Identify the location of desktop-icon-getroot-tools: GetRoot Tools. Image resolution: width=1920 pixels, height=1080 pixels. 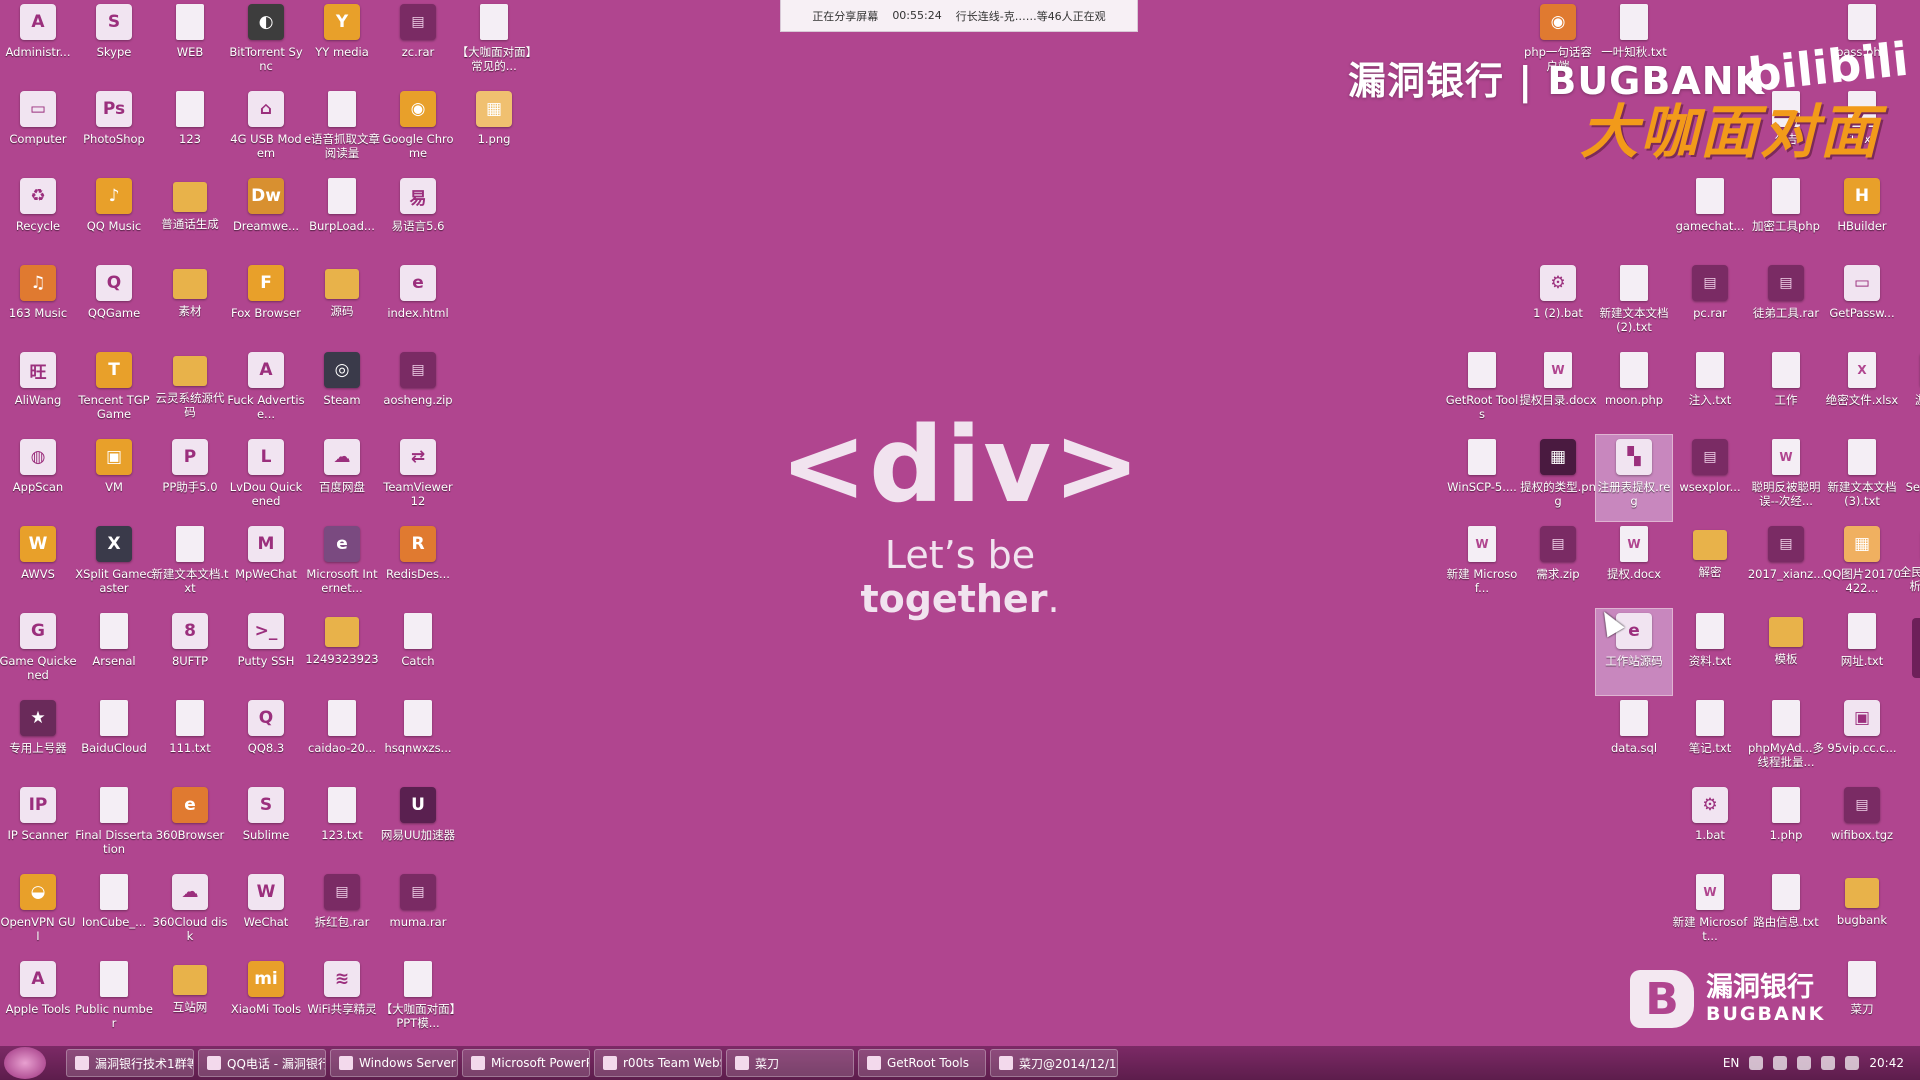
(1482, 391).